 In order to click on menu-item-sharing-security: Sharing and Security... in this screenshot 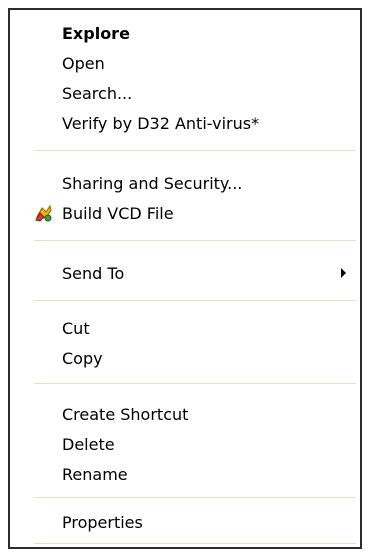, I will do `click(185, 183)`.